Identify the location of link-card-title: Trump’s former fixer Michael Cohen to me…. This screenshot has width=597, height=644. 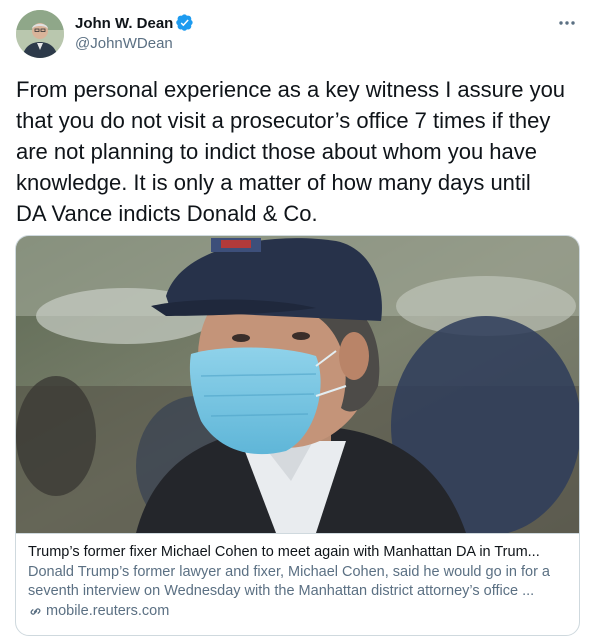
(284, 552).